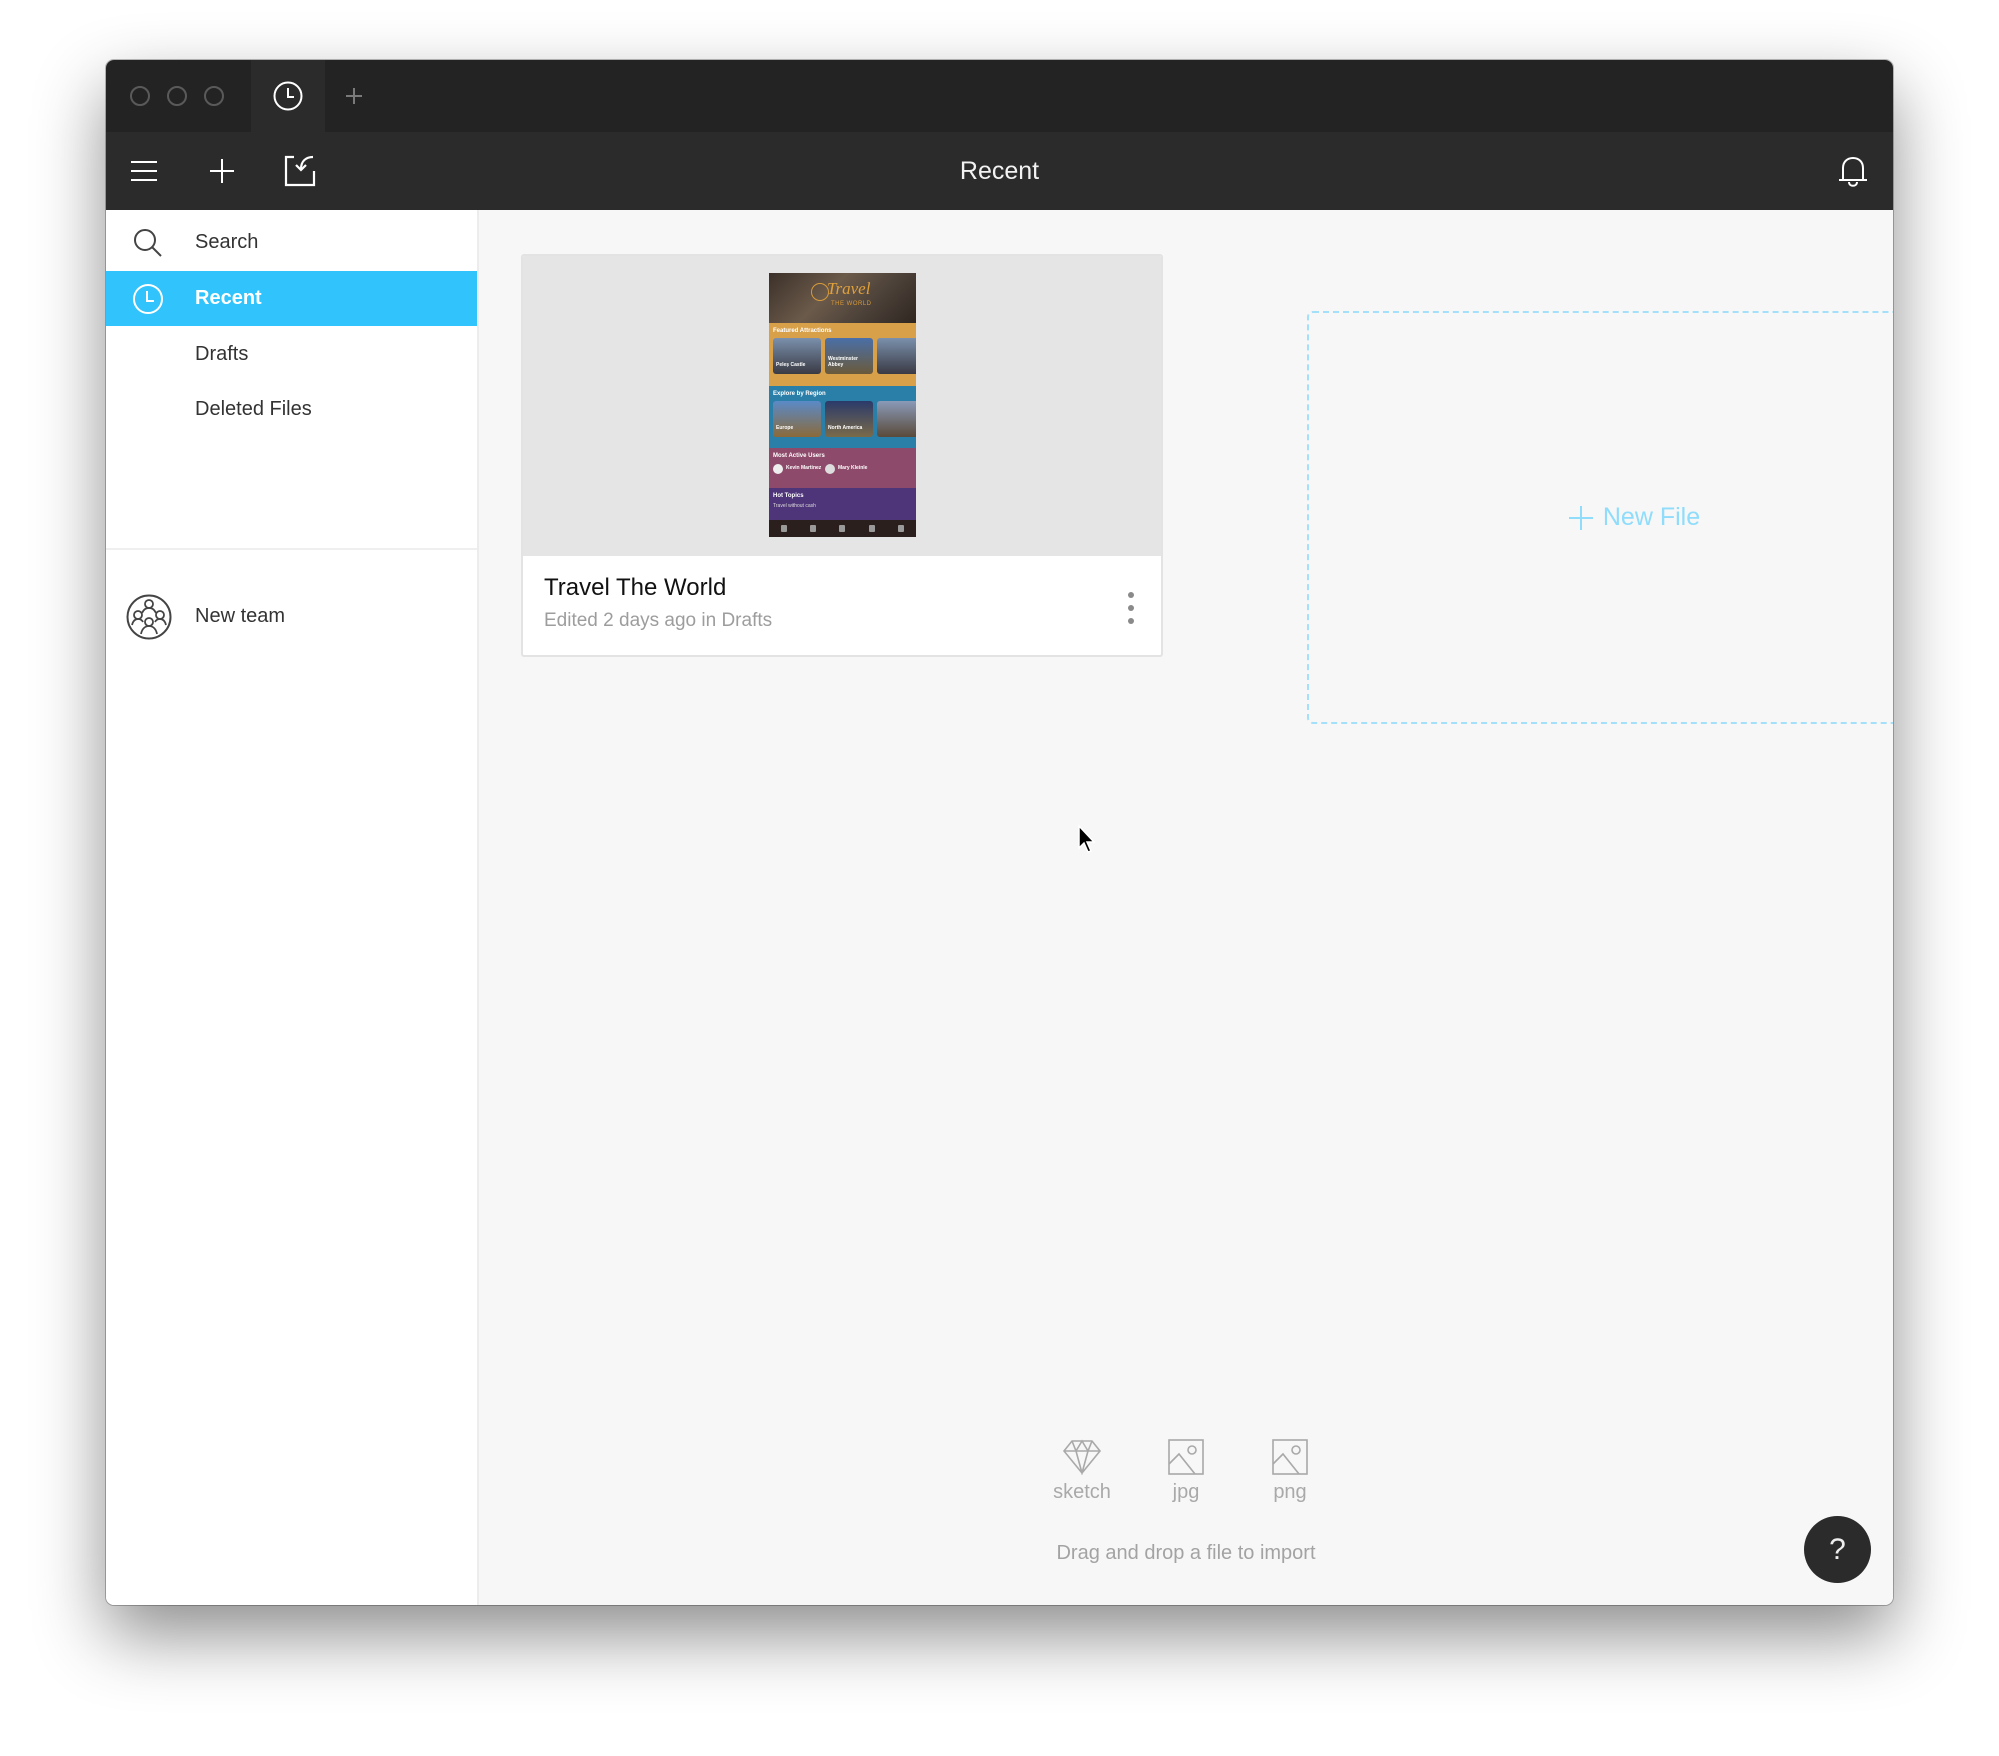 The image size is (1999, 1756). Describe the element at coordinates (1651, 517) in the screenshot. I see `new-file-label: New File` at that location.